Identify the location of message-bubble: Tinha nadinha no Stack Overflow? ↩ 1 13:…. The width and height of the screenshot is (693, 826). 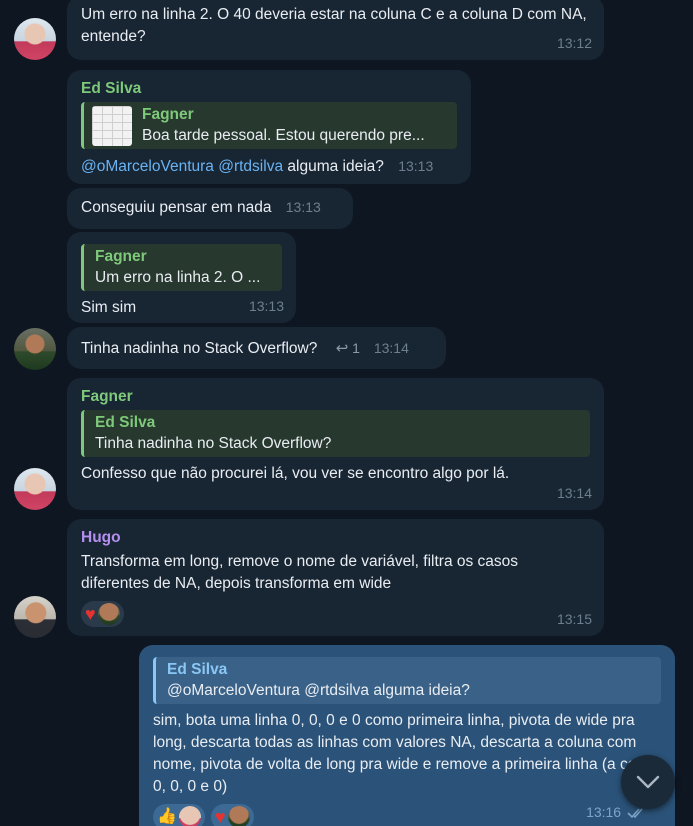
(256, 348).